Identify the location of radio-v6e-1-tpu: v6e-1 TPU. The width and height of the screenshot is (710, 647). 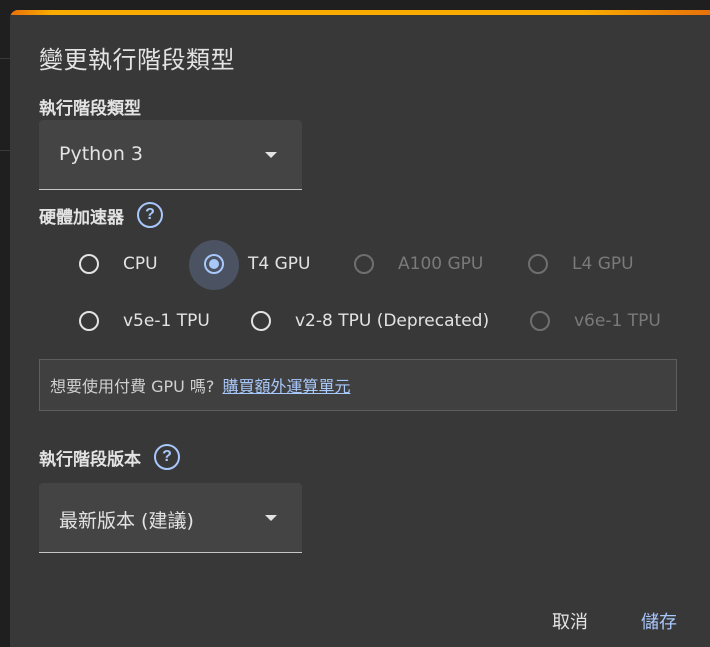
(595, 321).